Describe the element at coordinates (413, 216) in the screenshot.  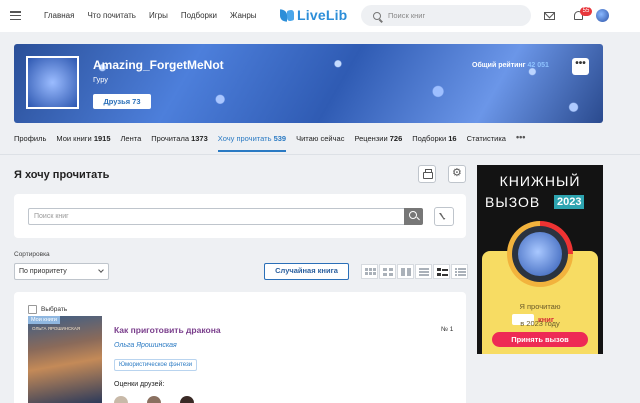
I see `search-submit-icon` at that location.